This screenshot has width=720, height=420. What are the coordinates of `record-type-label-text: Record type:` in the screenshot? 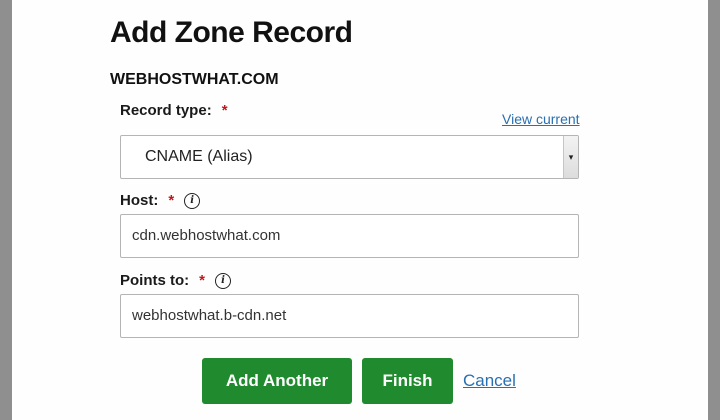 It's located at (166, 110).